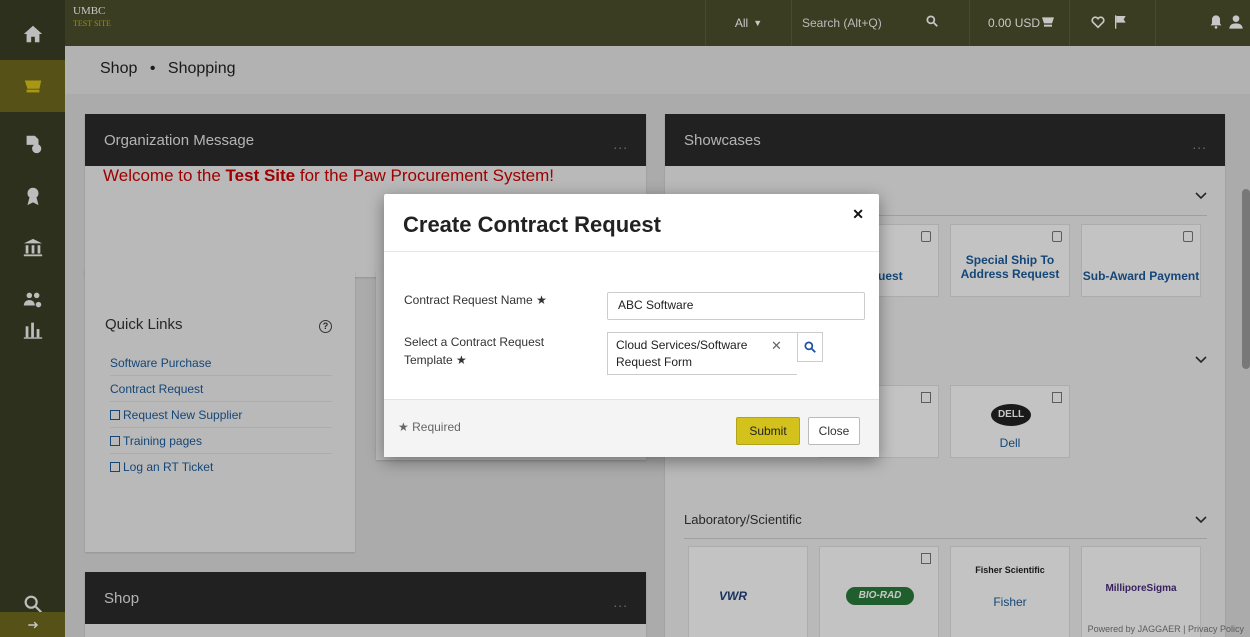 This screenshot has height=637, width=1250. Describe the element at coordinates (436, 427) in the screenshot. I see `required-note-text: Required` at that location.